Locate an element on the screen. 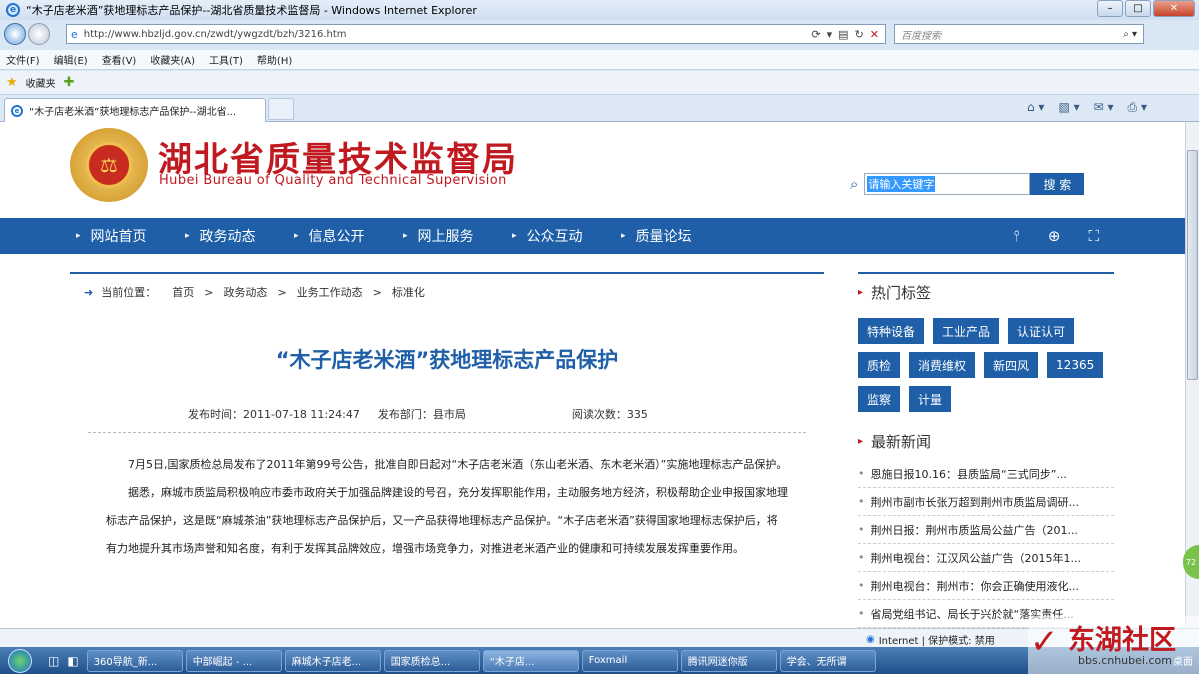  zoom-icon: ⊕ is located at coordinates (1054, 236).